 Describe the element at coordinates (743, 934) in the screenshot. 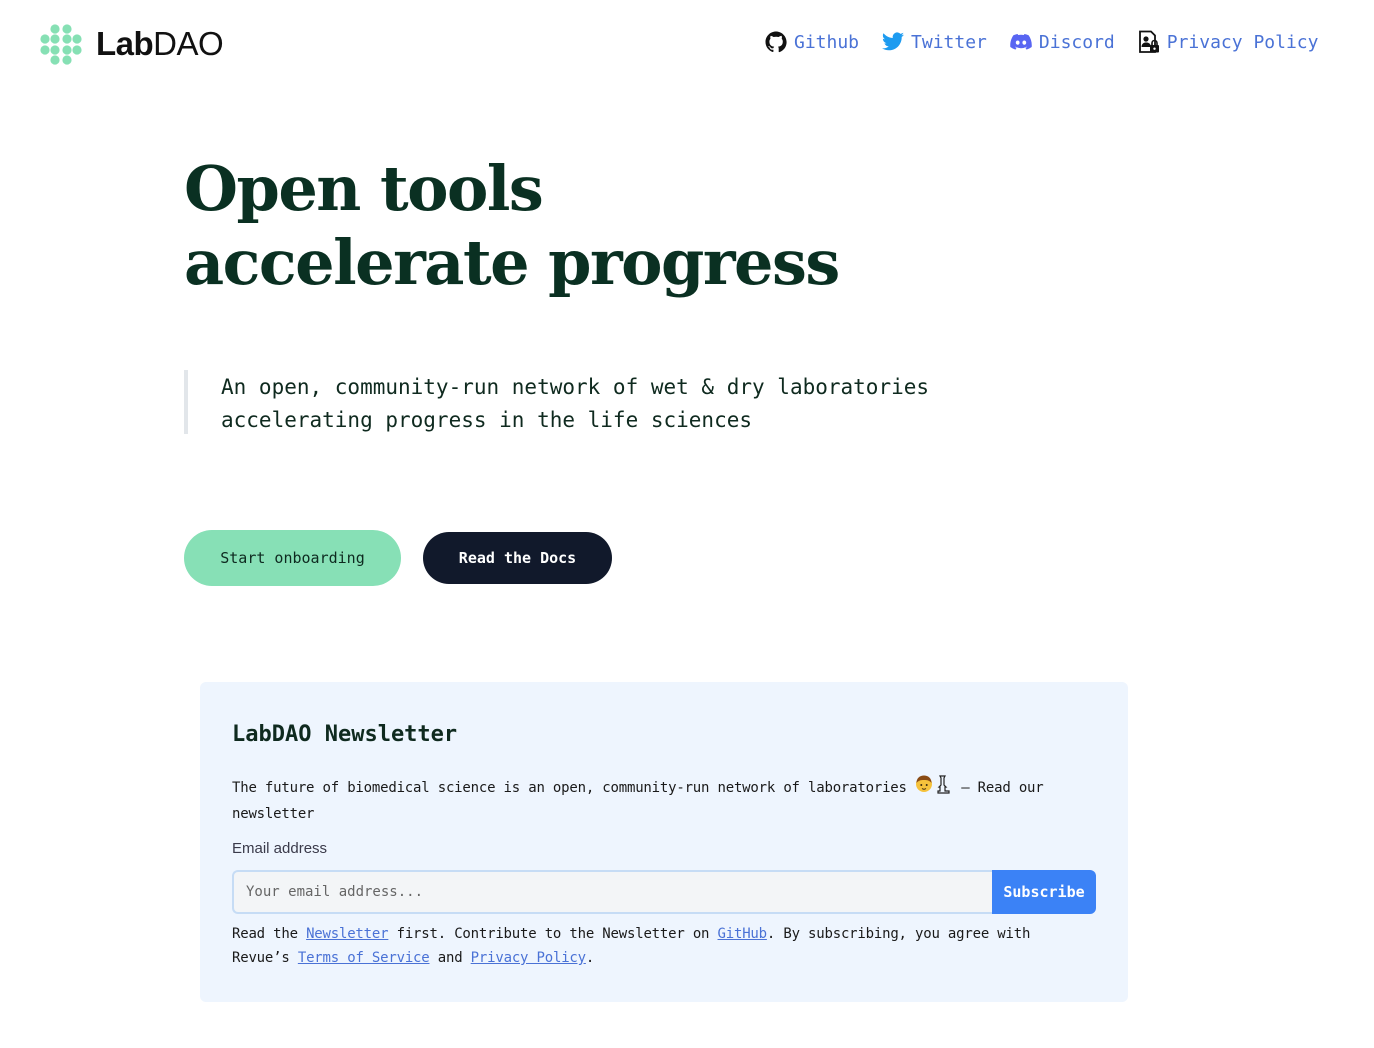

I see `github-link: GitHub` at that location.